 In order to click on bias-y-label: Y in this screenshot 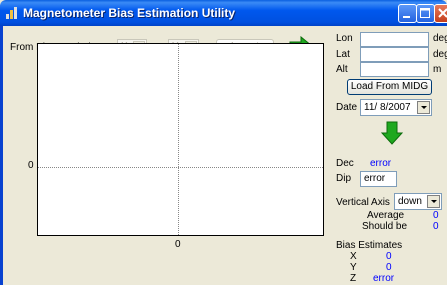, I will do `click(353, 267)`.